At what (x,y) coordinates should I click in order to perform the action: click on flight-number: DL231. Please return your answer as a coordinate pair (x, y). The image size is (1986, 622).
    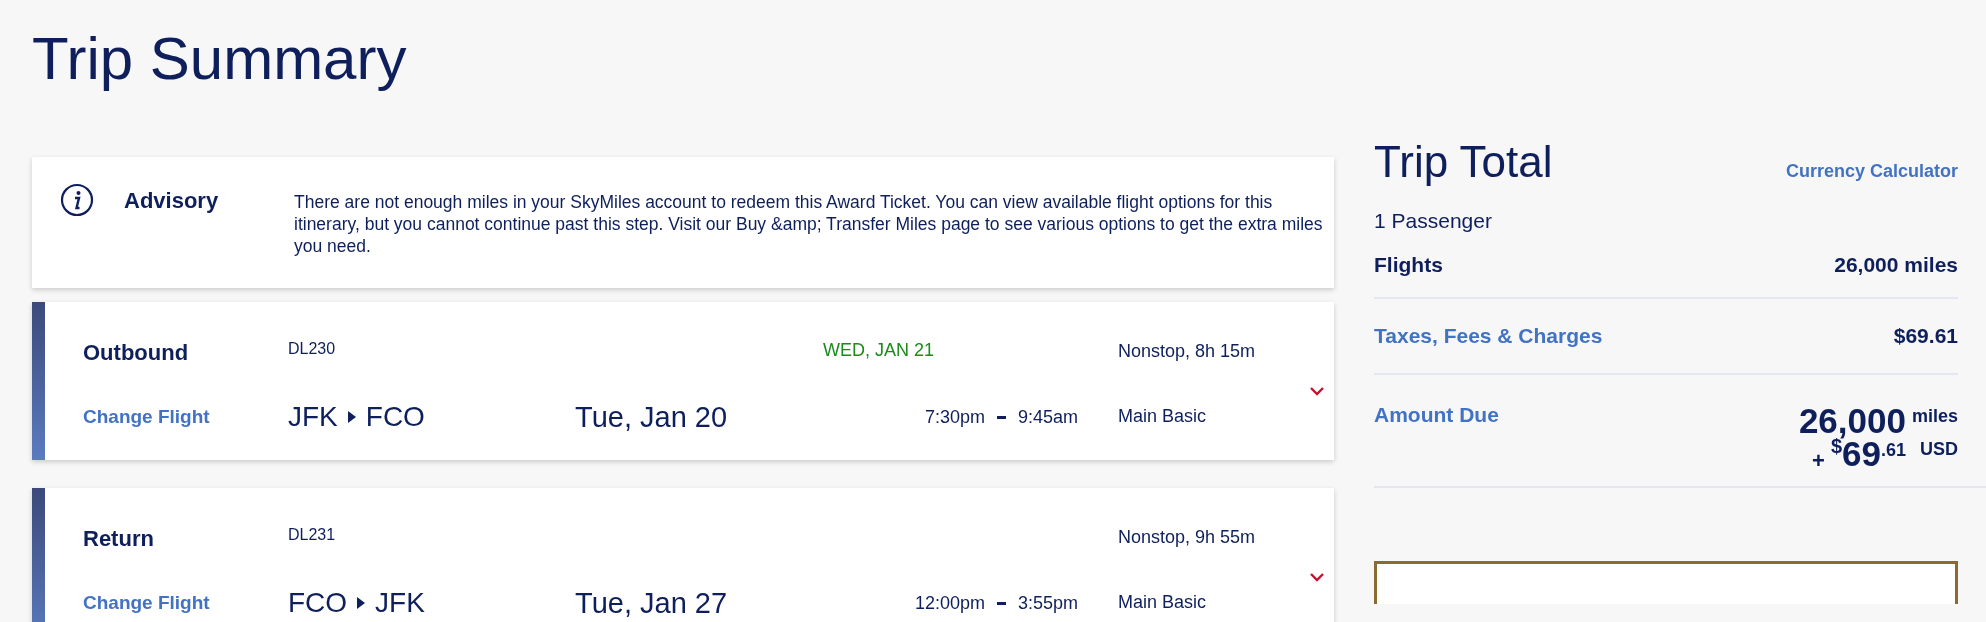
    Looking at the image, I should click on (312, 535).